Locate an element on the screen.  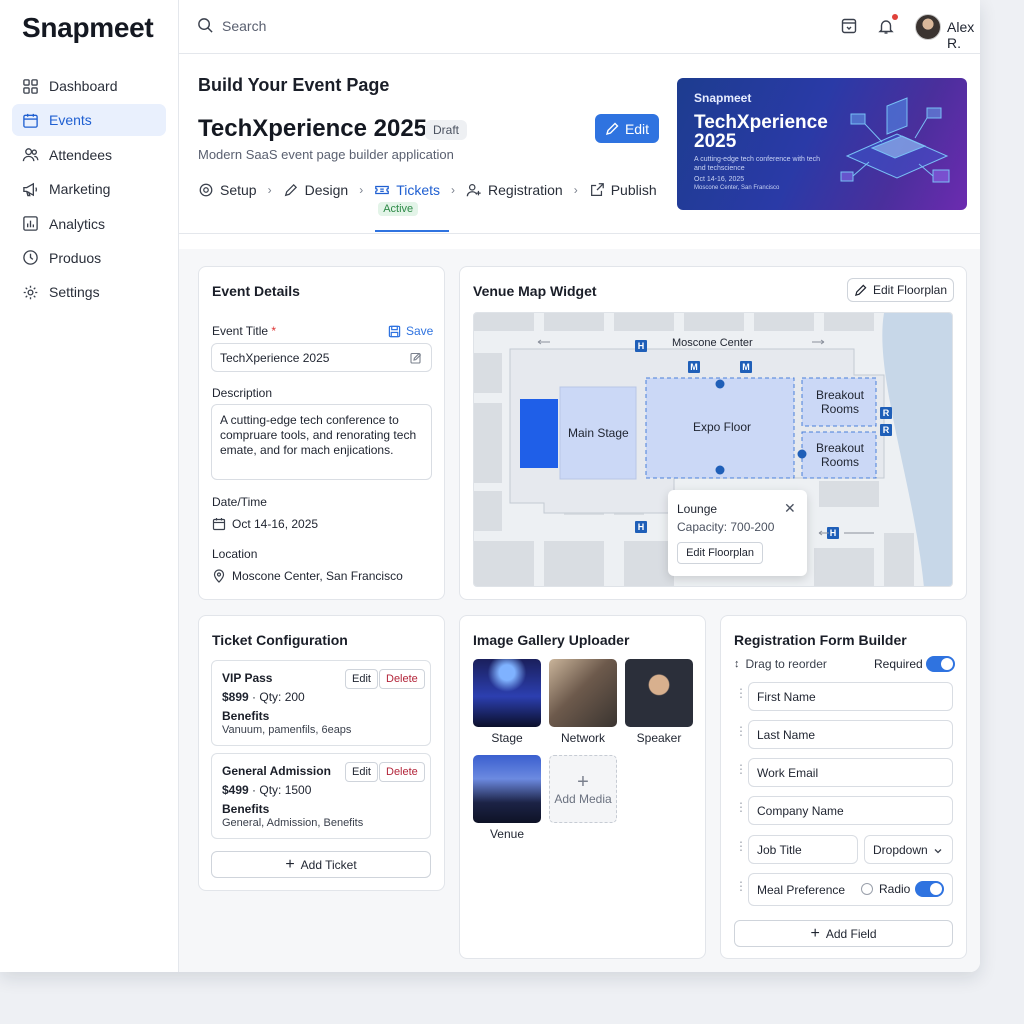
datetime-label: Date/Time is located at coordinates (239, 502).